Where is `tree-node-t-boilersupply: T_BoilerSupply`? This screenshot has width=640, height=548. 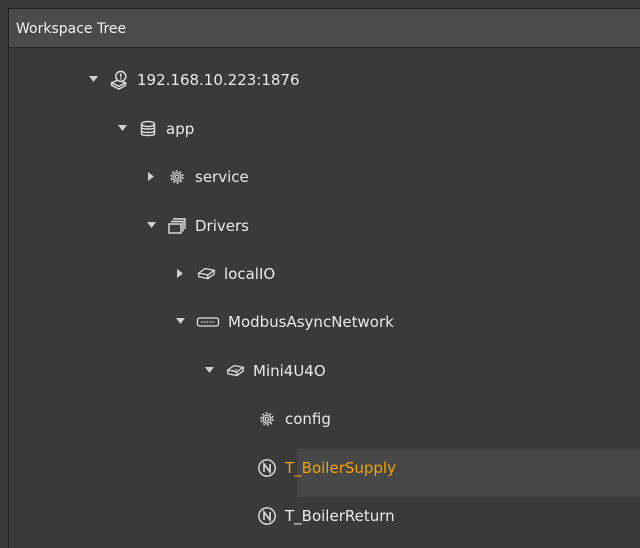 tree-node-t-boilersupply: T_BoilerSupply is located at coordinates (326, 467).